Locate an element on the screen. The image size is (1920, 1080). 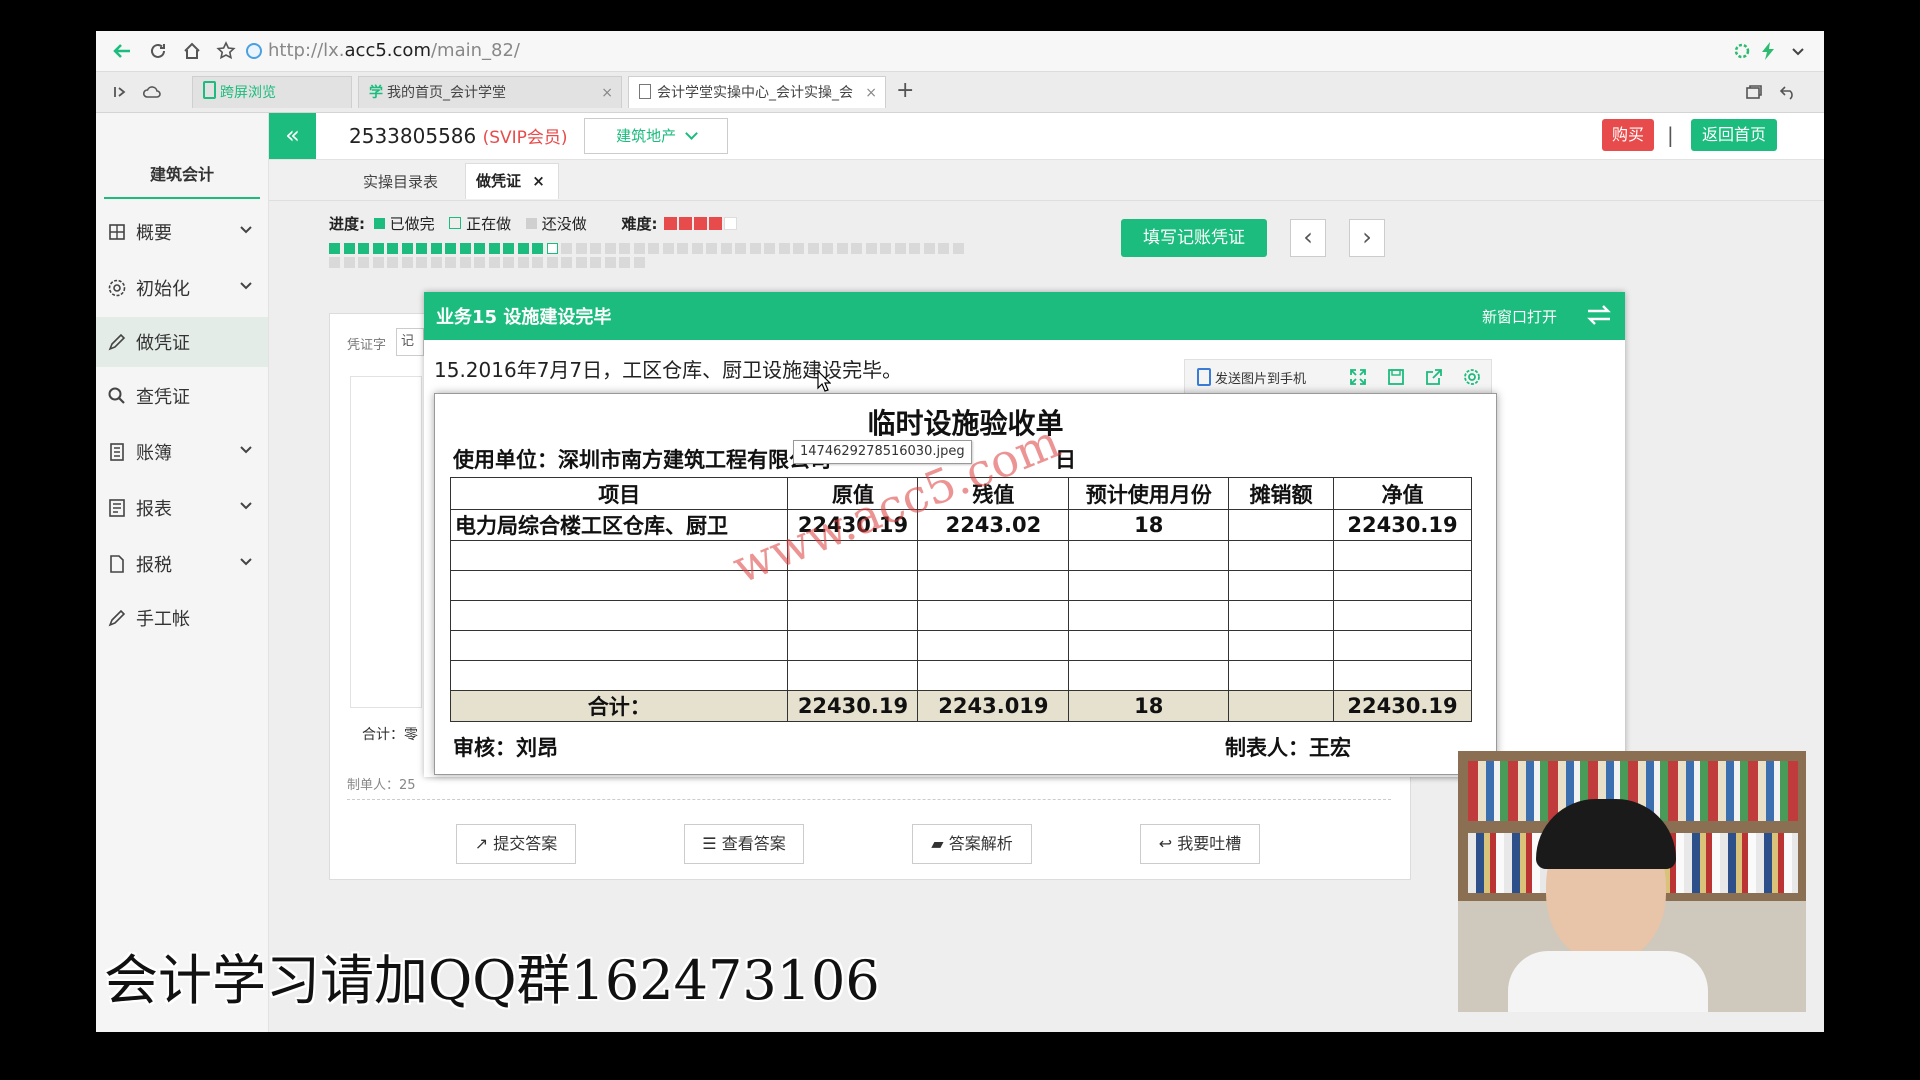
lightning-icon is located at coordinates (1768, 51).